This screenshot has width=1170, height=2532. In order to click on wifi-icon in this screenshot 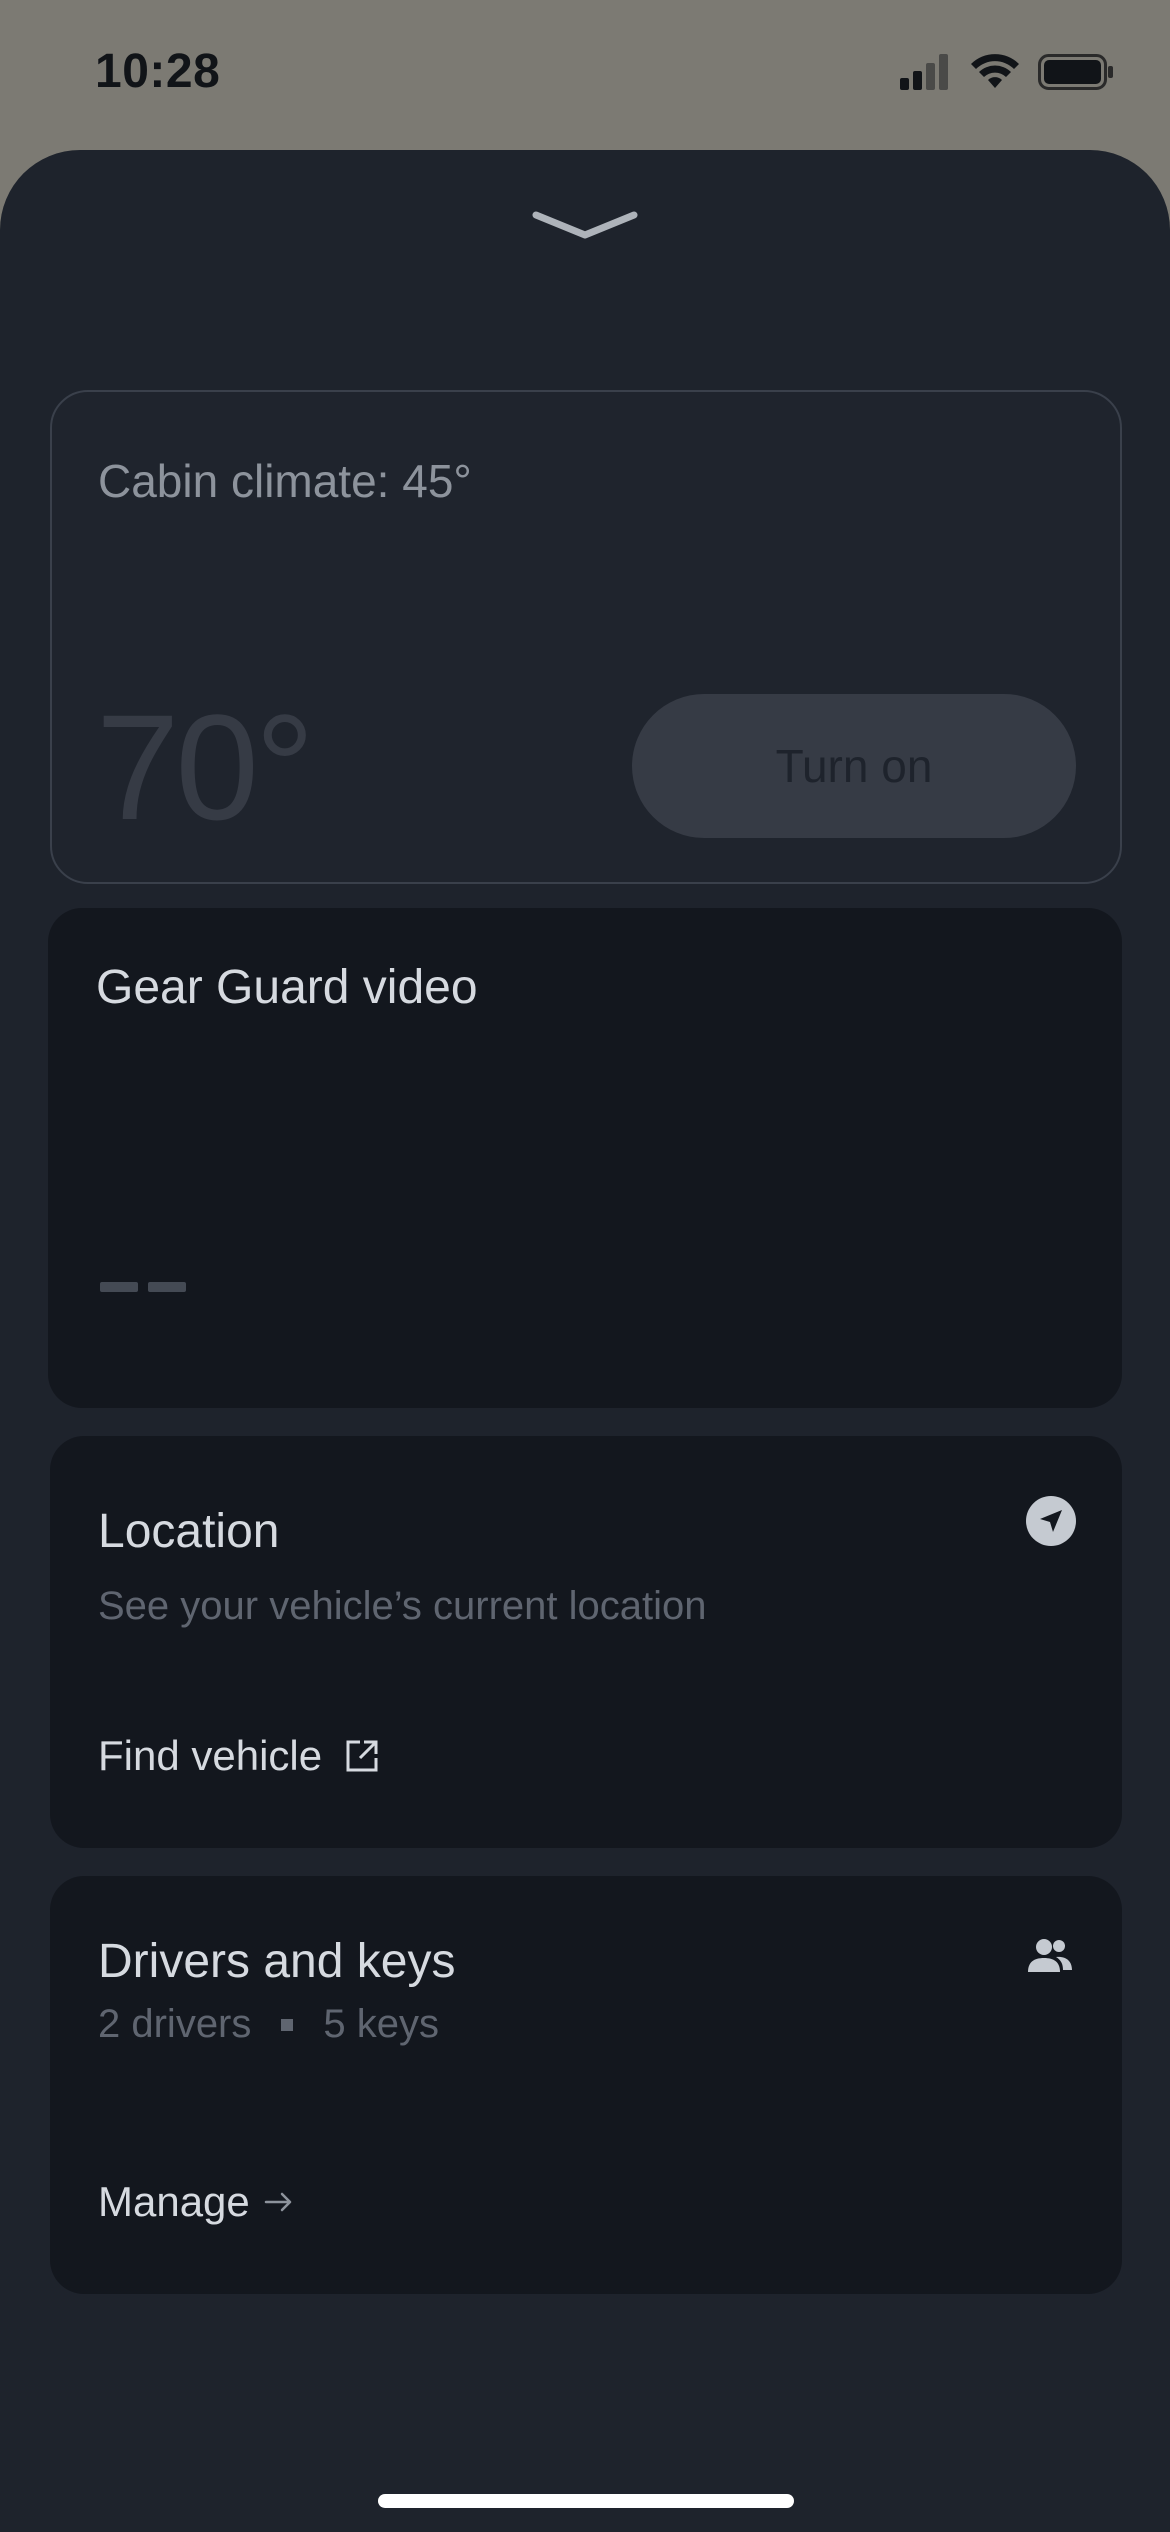, I will do `click(995, 71)`.